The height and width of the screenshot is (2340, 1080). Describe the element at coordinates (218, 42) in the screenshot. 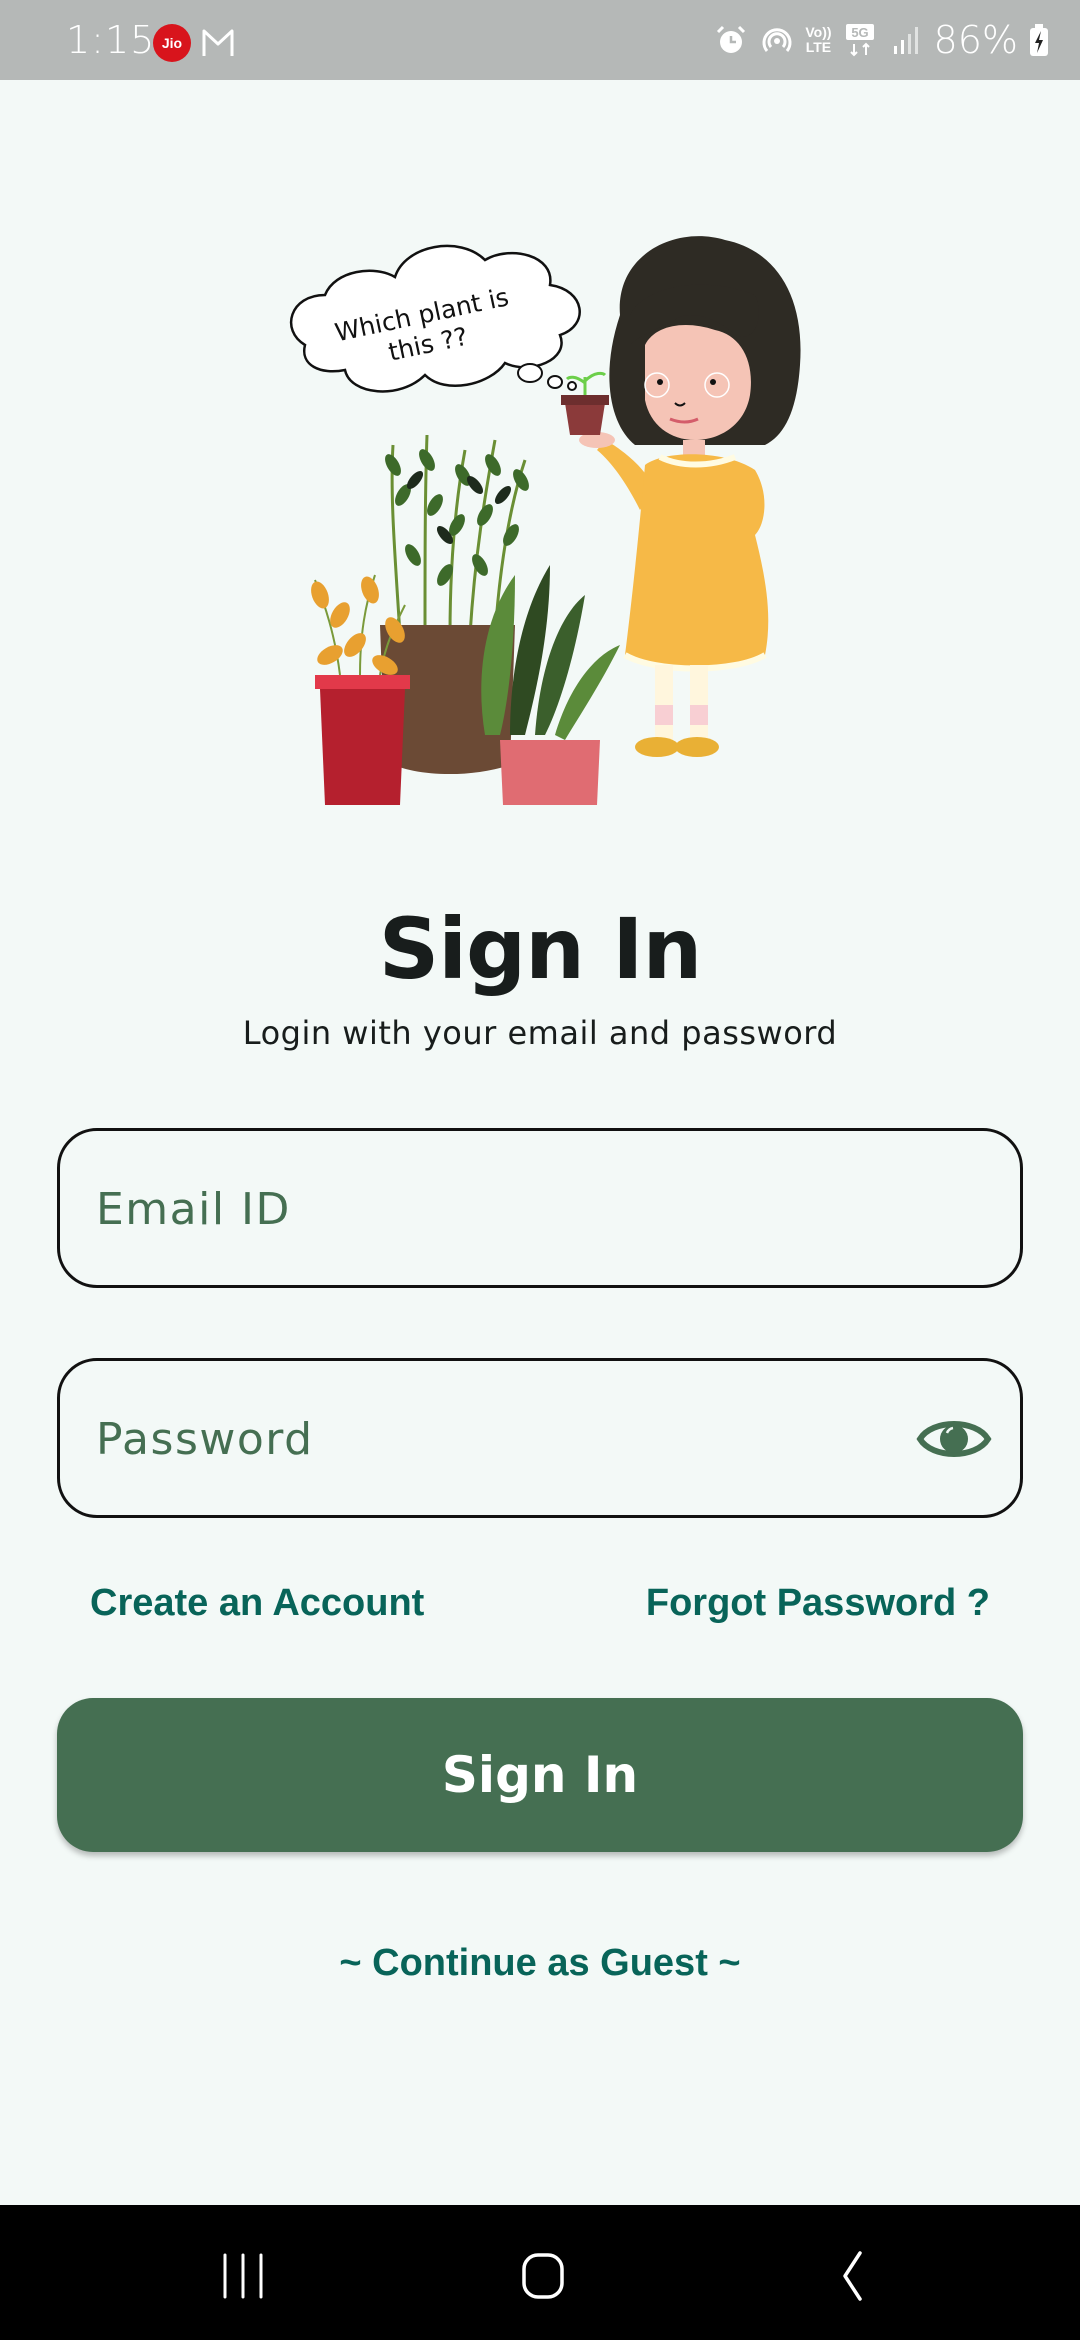

I see `gmail-icon` at that location.